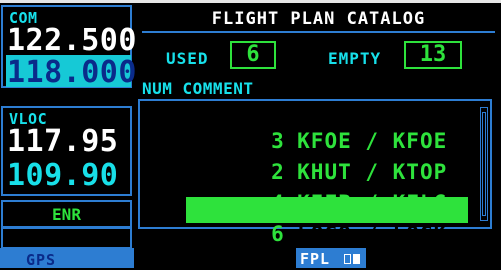 The height and width of the screenshot is (270, 501). I want to click on cdi-mode-box: ENR, so click(66, 214).